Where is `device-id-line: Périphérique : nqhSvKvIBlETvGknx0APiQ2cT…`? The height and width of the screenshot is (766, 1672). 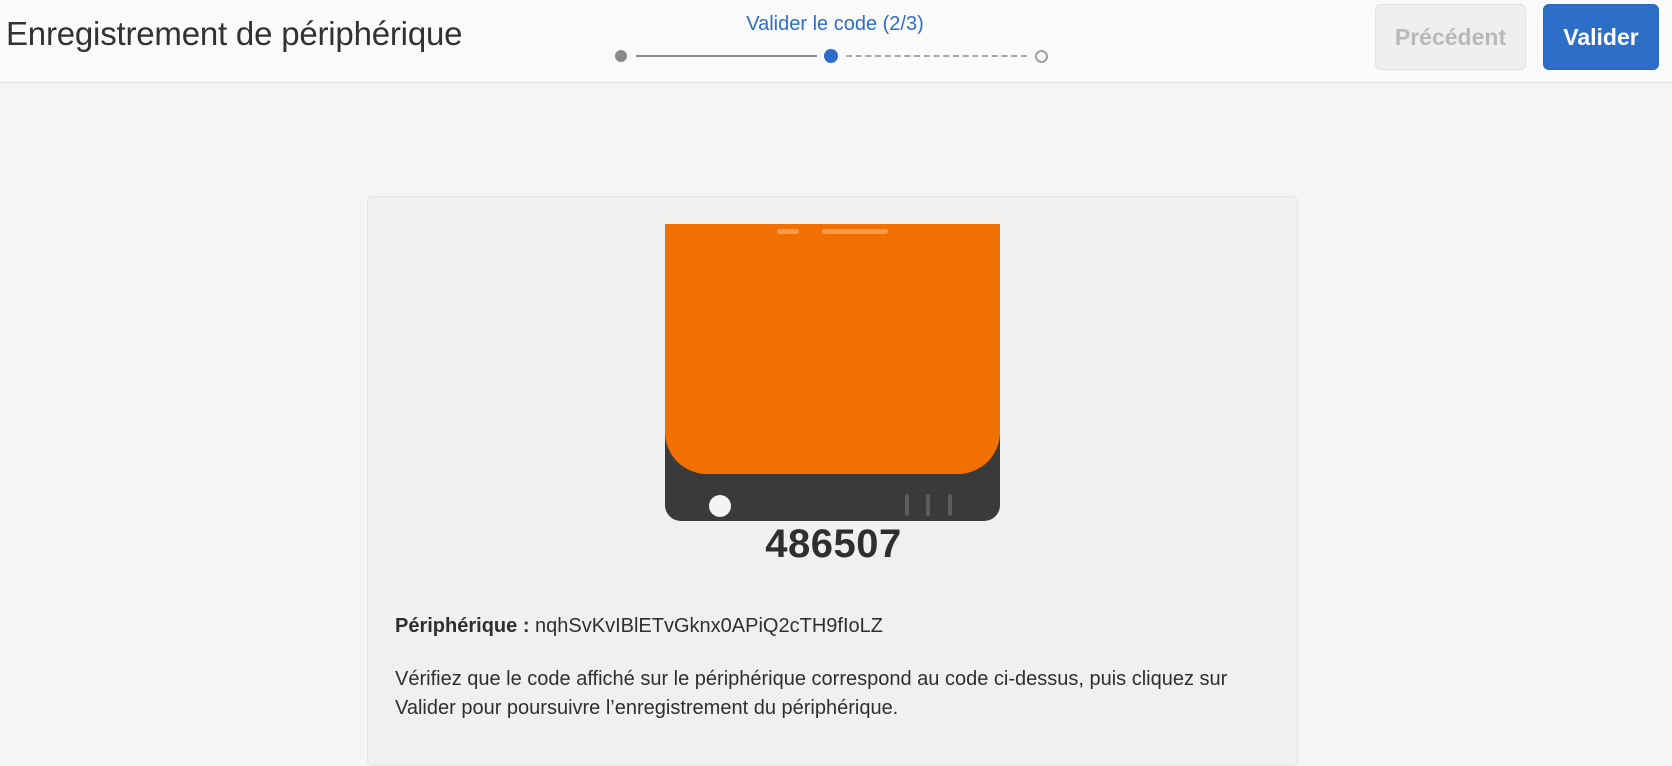
device-id-line: Périphérique : nqhSvKvIBlETvGknx0APiQ2cT… is located at coordinates (639, 626).